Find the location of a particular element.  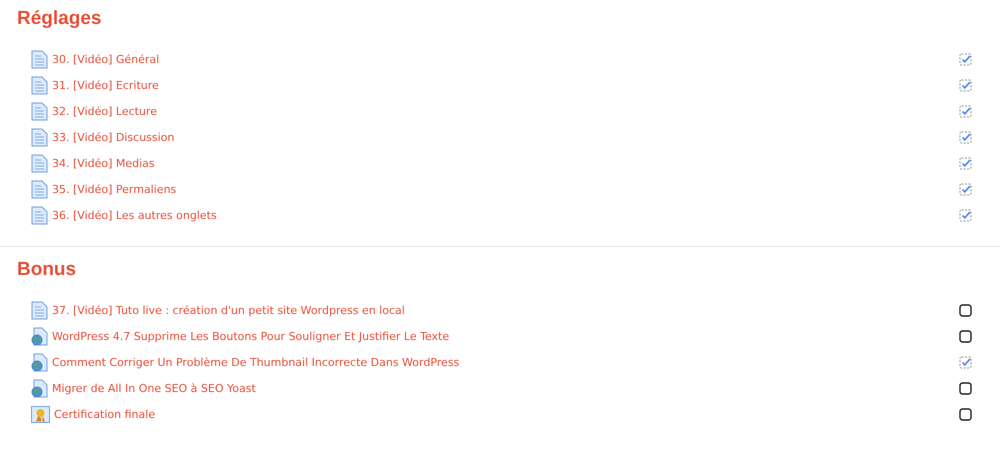

activity-link: 36. [Vidéo] Les autres onglets is located at coordinates (505, 215).